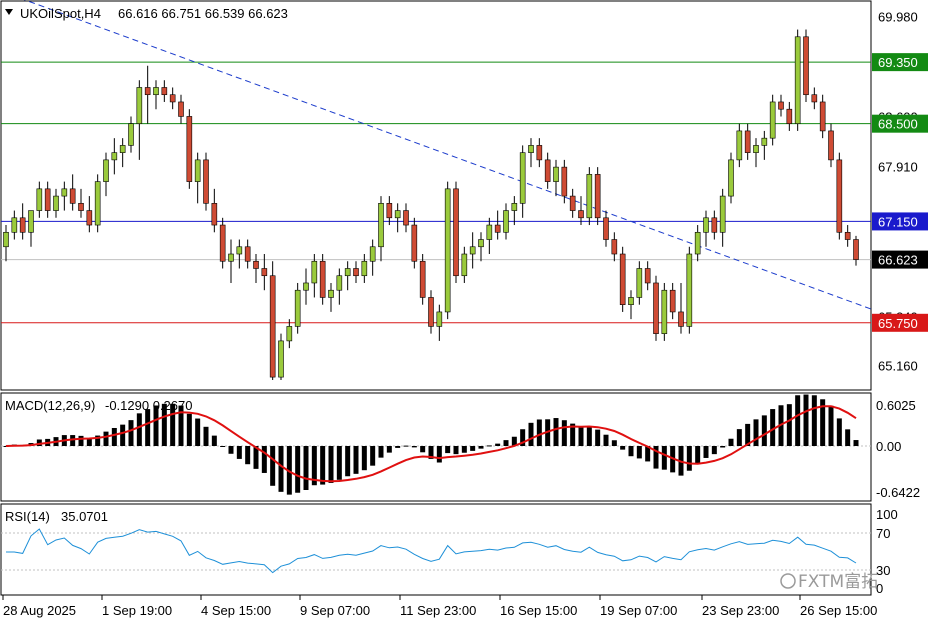  I want to click on rsi-panel, so click(436, 549).